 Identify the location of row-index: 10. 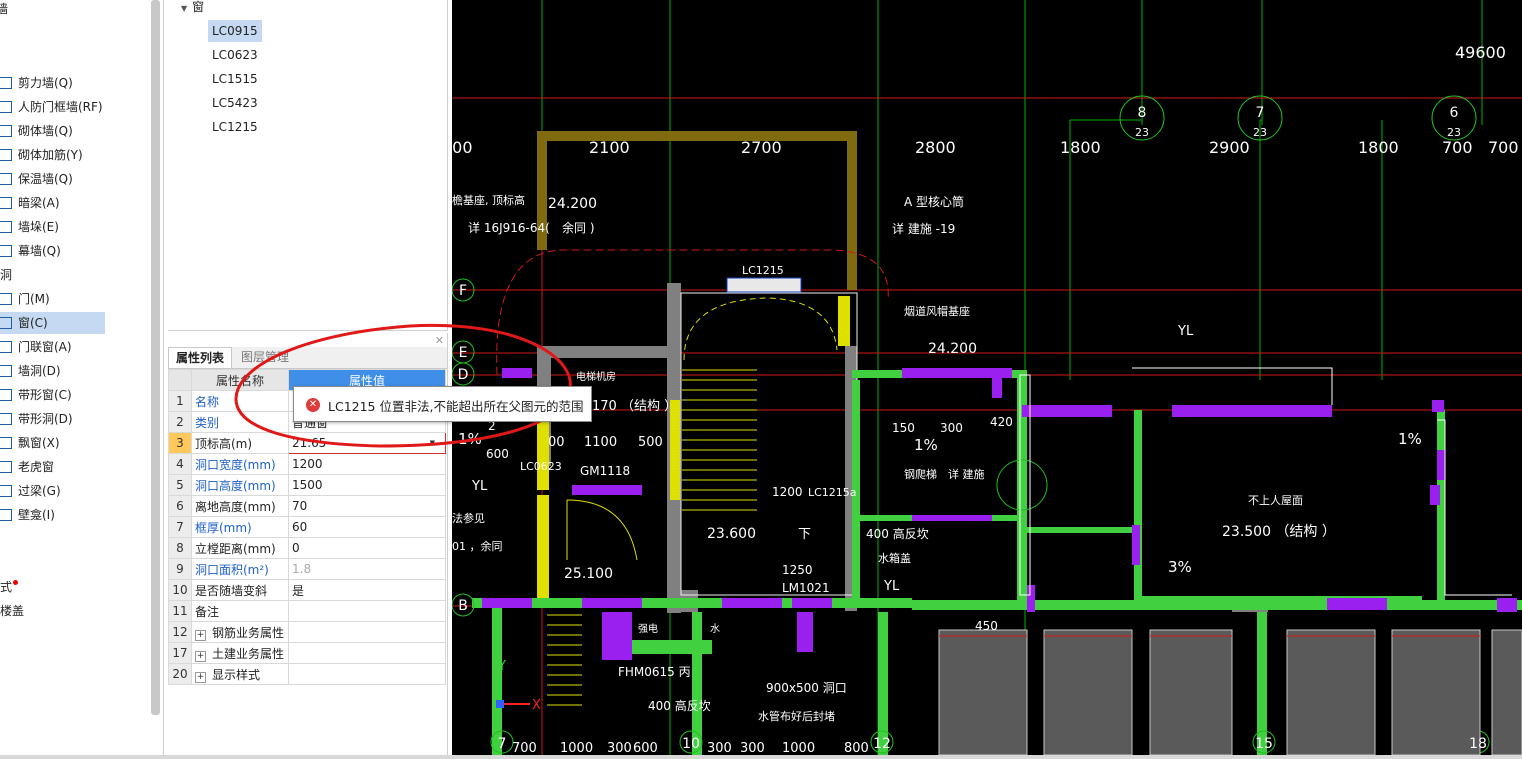
(180, 590).